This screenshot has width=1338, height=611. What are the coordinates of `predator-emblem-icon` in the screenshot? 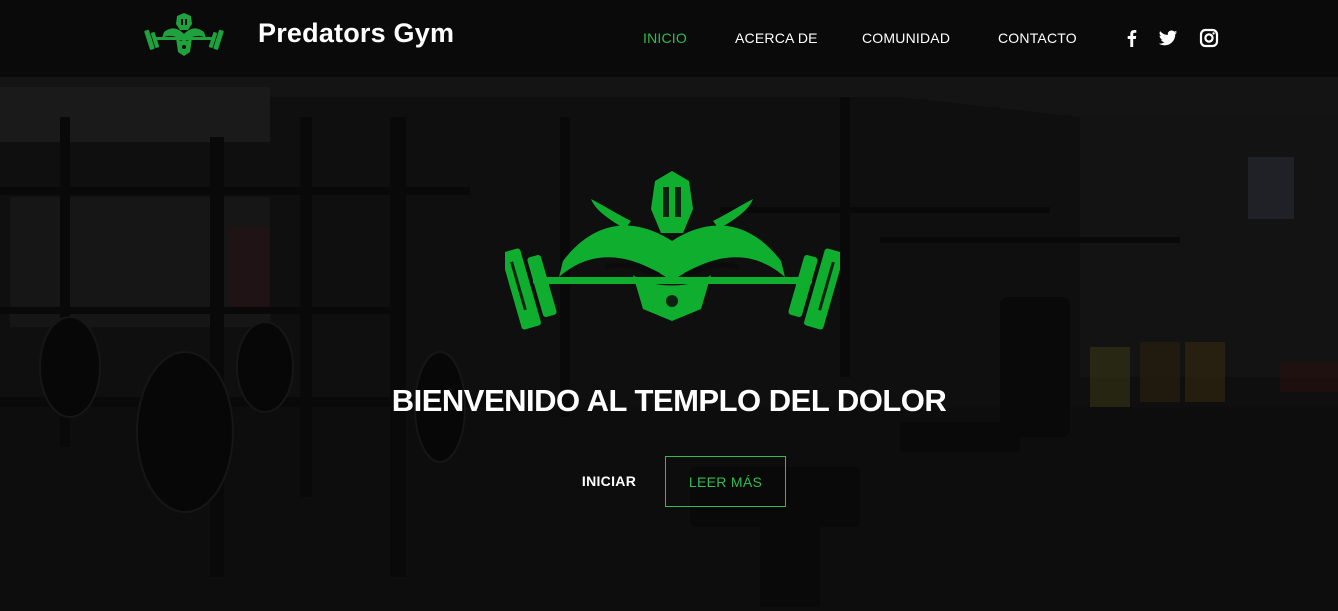 It's located at (672, 250).